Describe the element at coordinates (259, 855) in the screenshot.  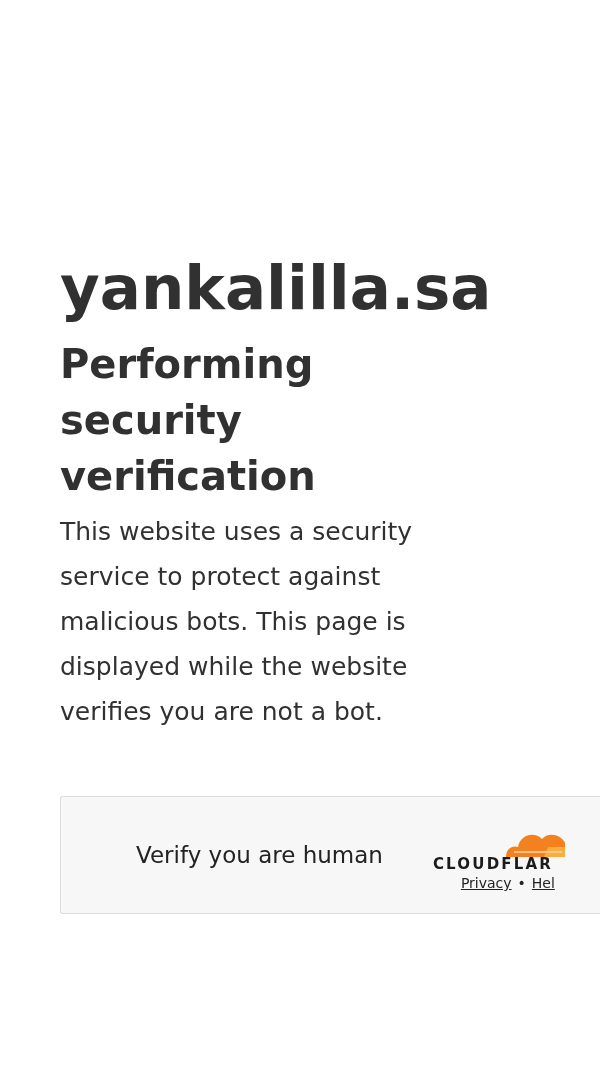
I see `verify-label: Verify you are human` at that location.